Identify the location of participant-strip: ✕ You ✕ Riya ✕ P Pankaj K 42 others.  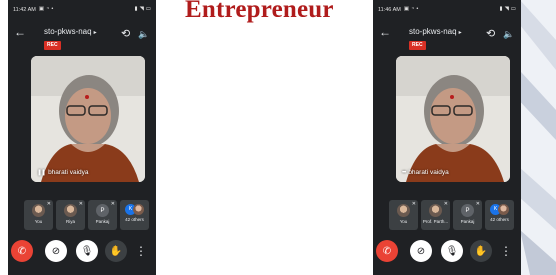
(88, 216).